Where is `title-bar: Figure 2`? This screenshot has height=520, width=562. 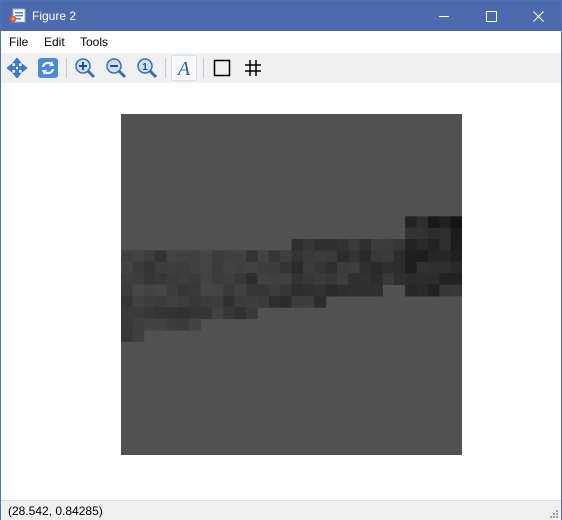
title-bar: Figure 2 is located at coordinates (281, 16).